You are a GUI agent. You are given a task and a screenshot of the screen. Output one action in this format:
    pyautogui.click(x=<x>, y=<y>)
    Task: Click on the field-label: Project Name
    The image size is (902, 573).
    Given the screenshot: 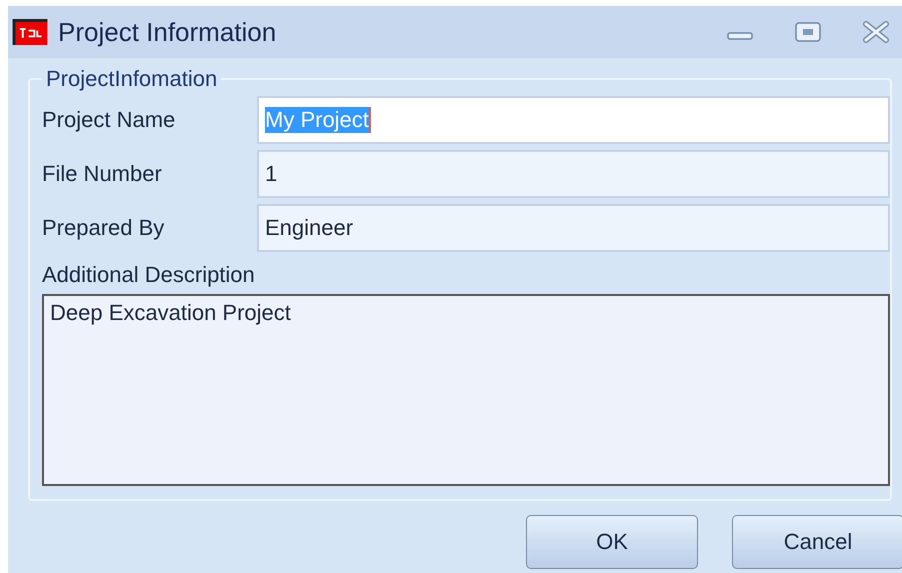 What is the action you would take?
    pyautogui.click(x=109, y=120)
    